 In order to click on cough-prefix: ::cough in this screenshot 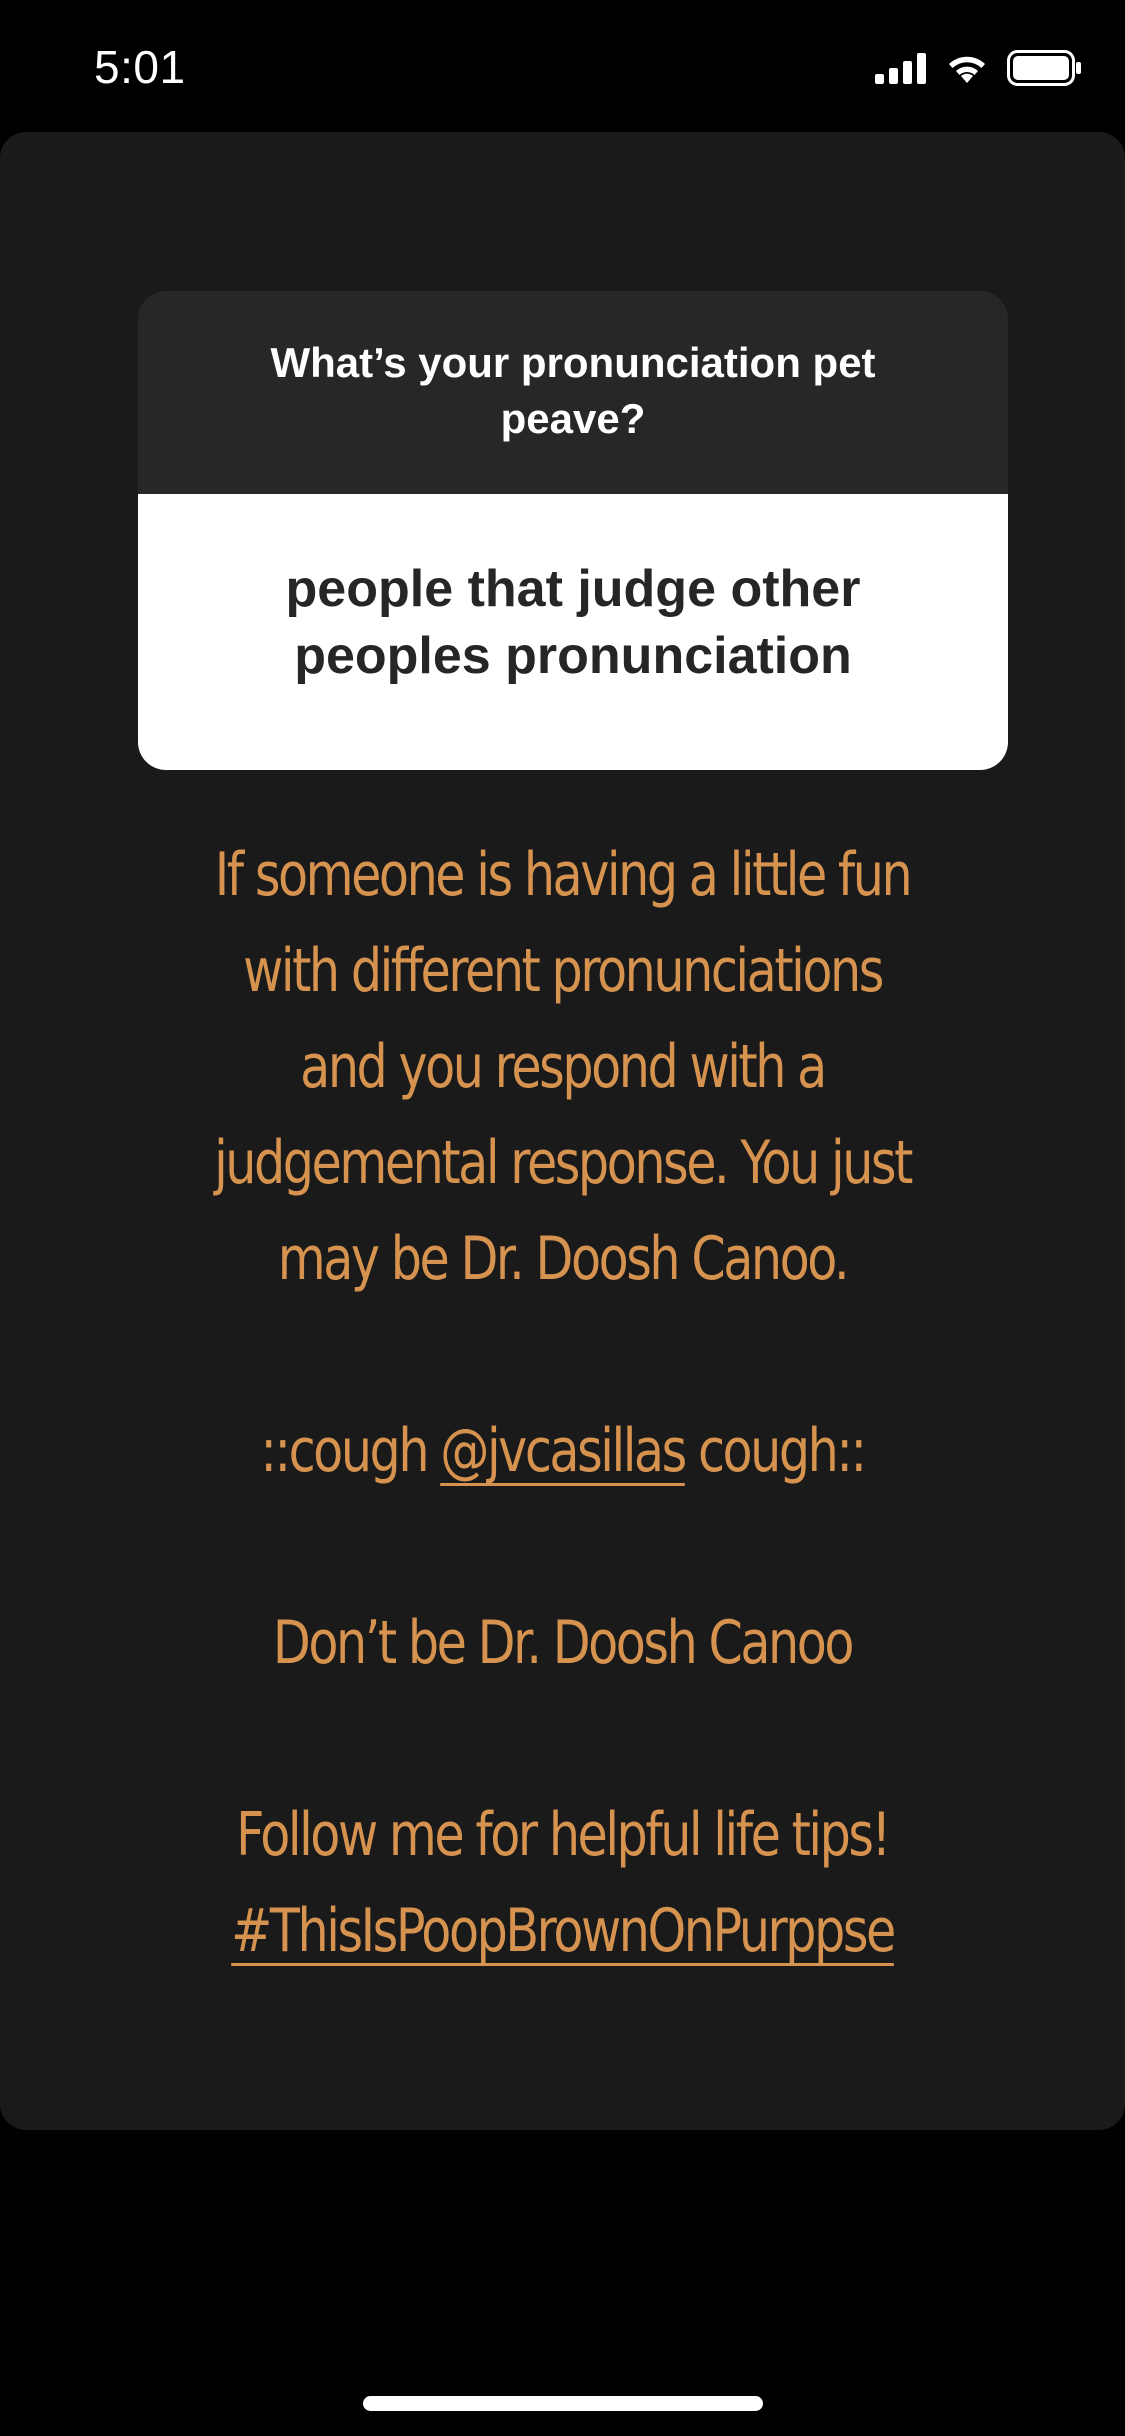, I will do `click(350, 1451)`.